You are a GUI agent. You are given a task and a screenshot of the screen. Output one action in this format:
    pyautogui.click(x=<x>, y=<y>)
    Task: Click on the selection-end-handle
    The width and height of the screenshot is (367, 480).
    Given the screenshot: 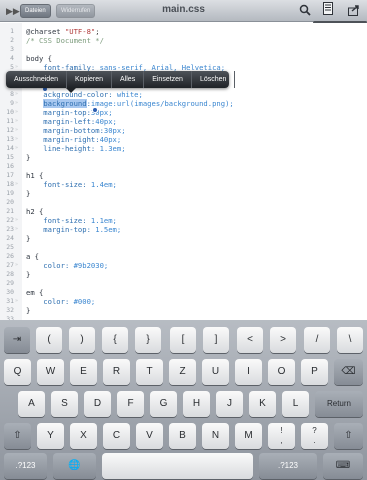 What is the action you would take?
    pyautogui.click(x=95, y=110)
    